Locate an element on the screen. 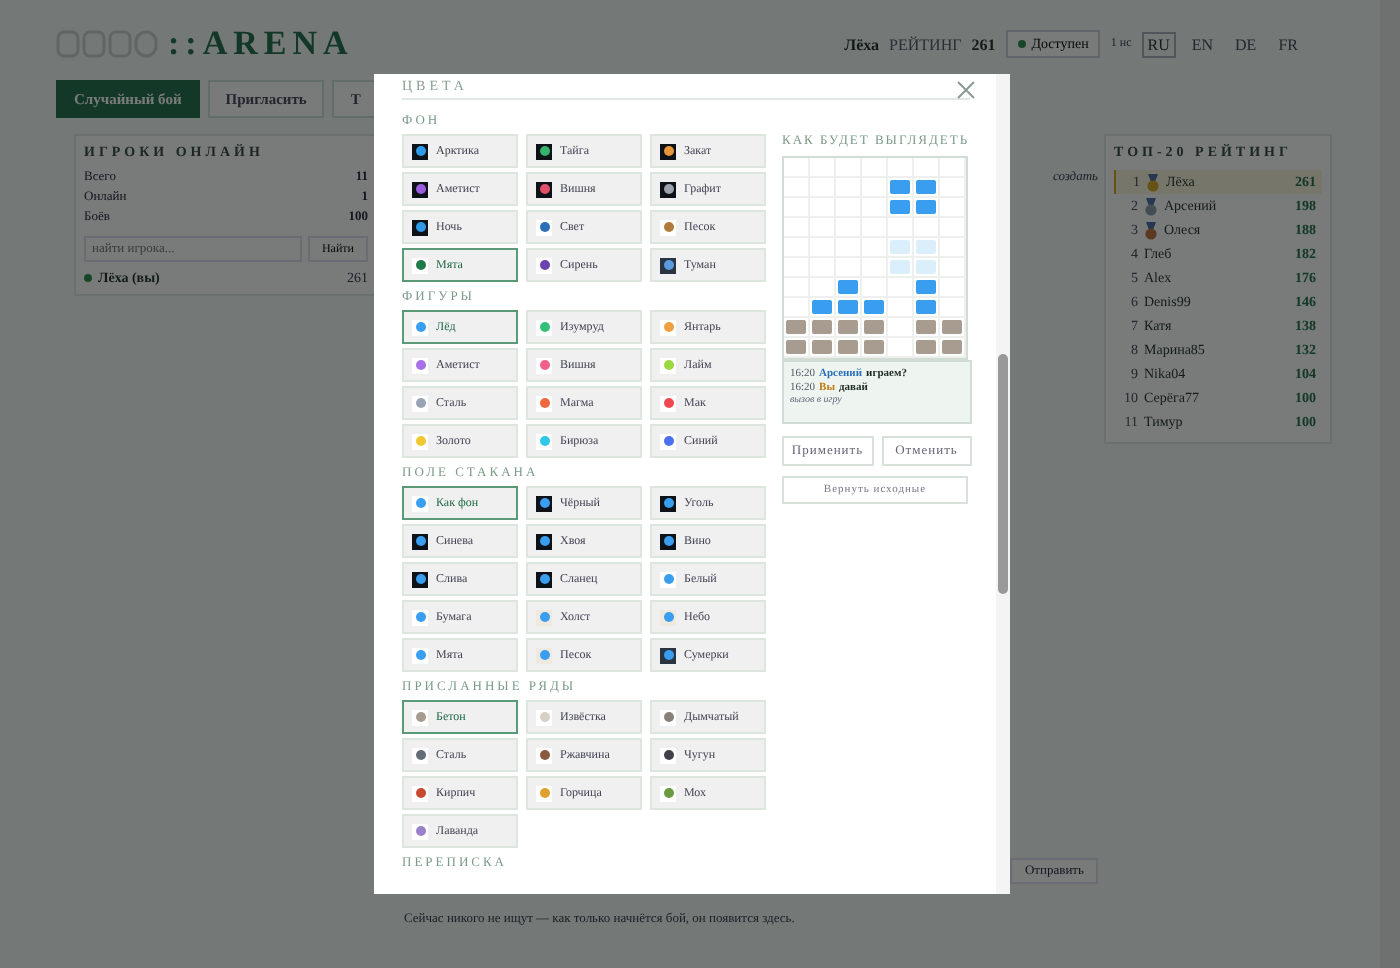 This screenshot has width=1400, height=968. language-button: RU is located at coordinates (1158, 44).